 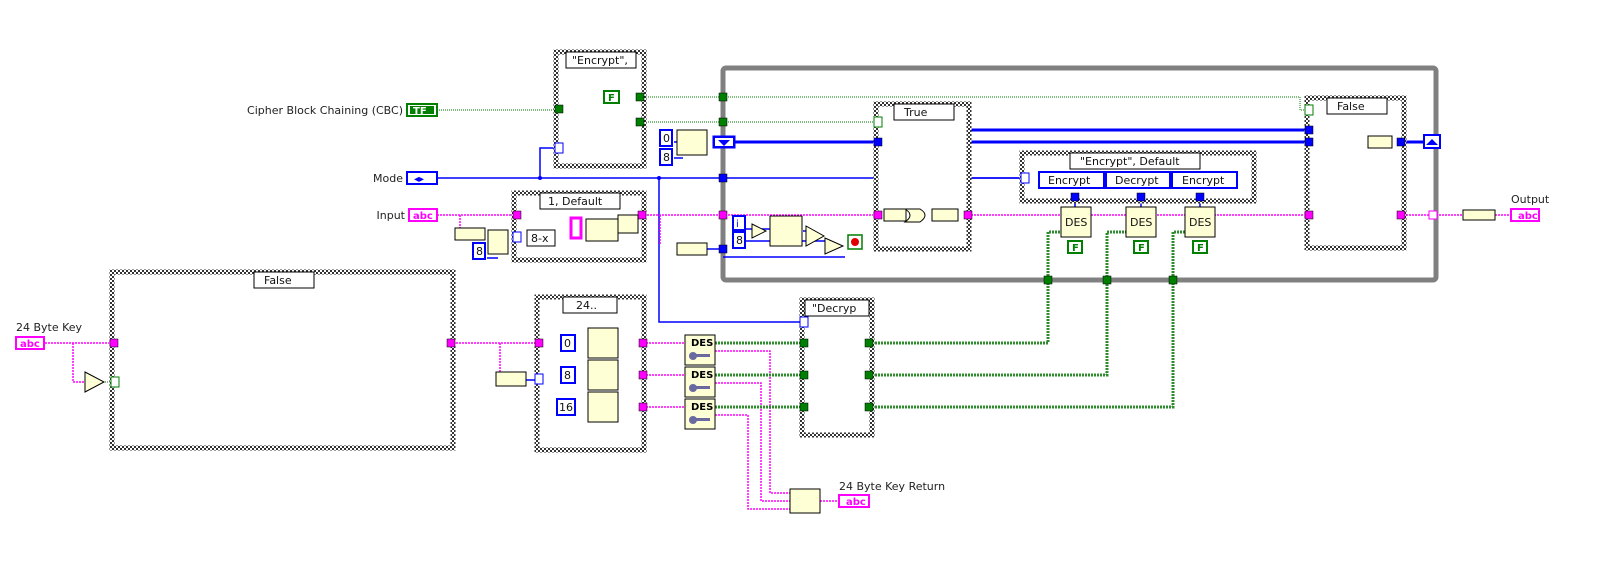 I want to click on constant-zero-init: 0, so click(x=666, y=138).